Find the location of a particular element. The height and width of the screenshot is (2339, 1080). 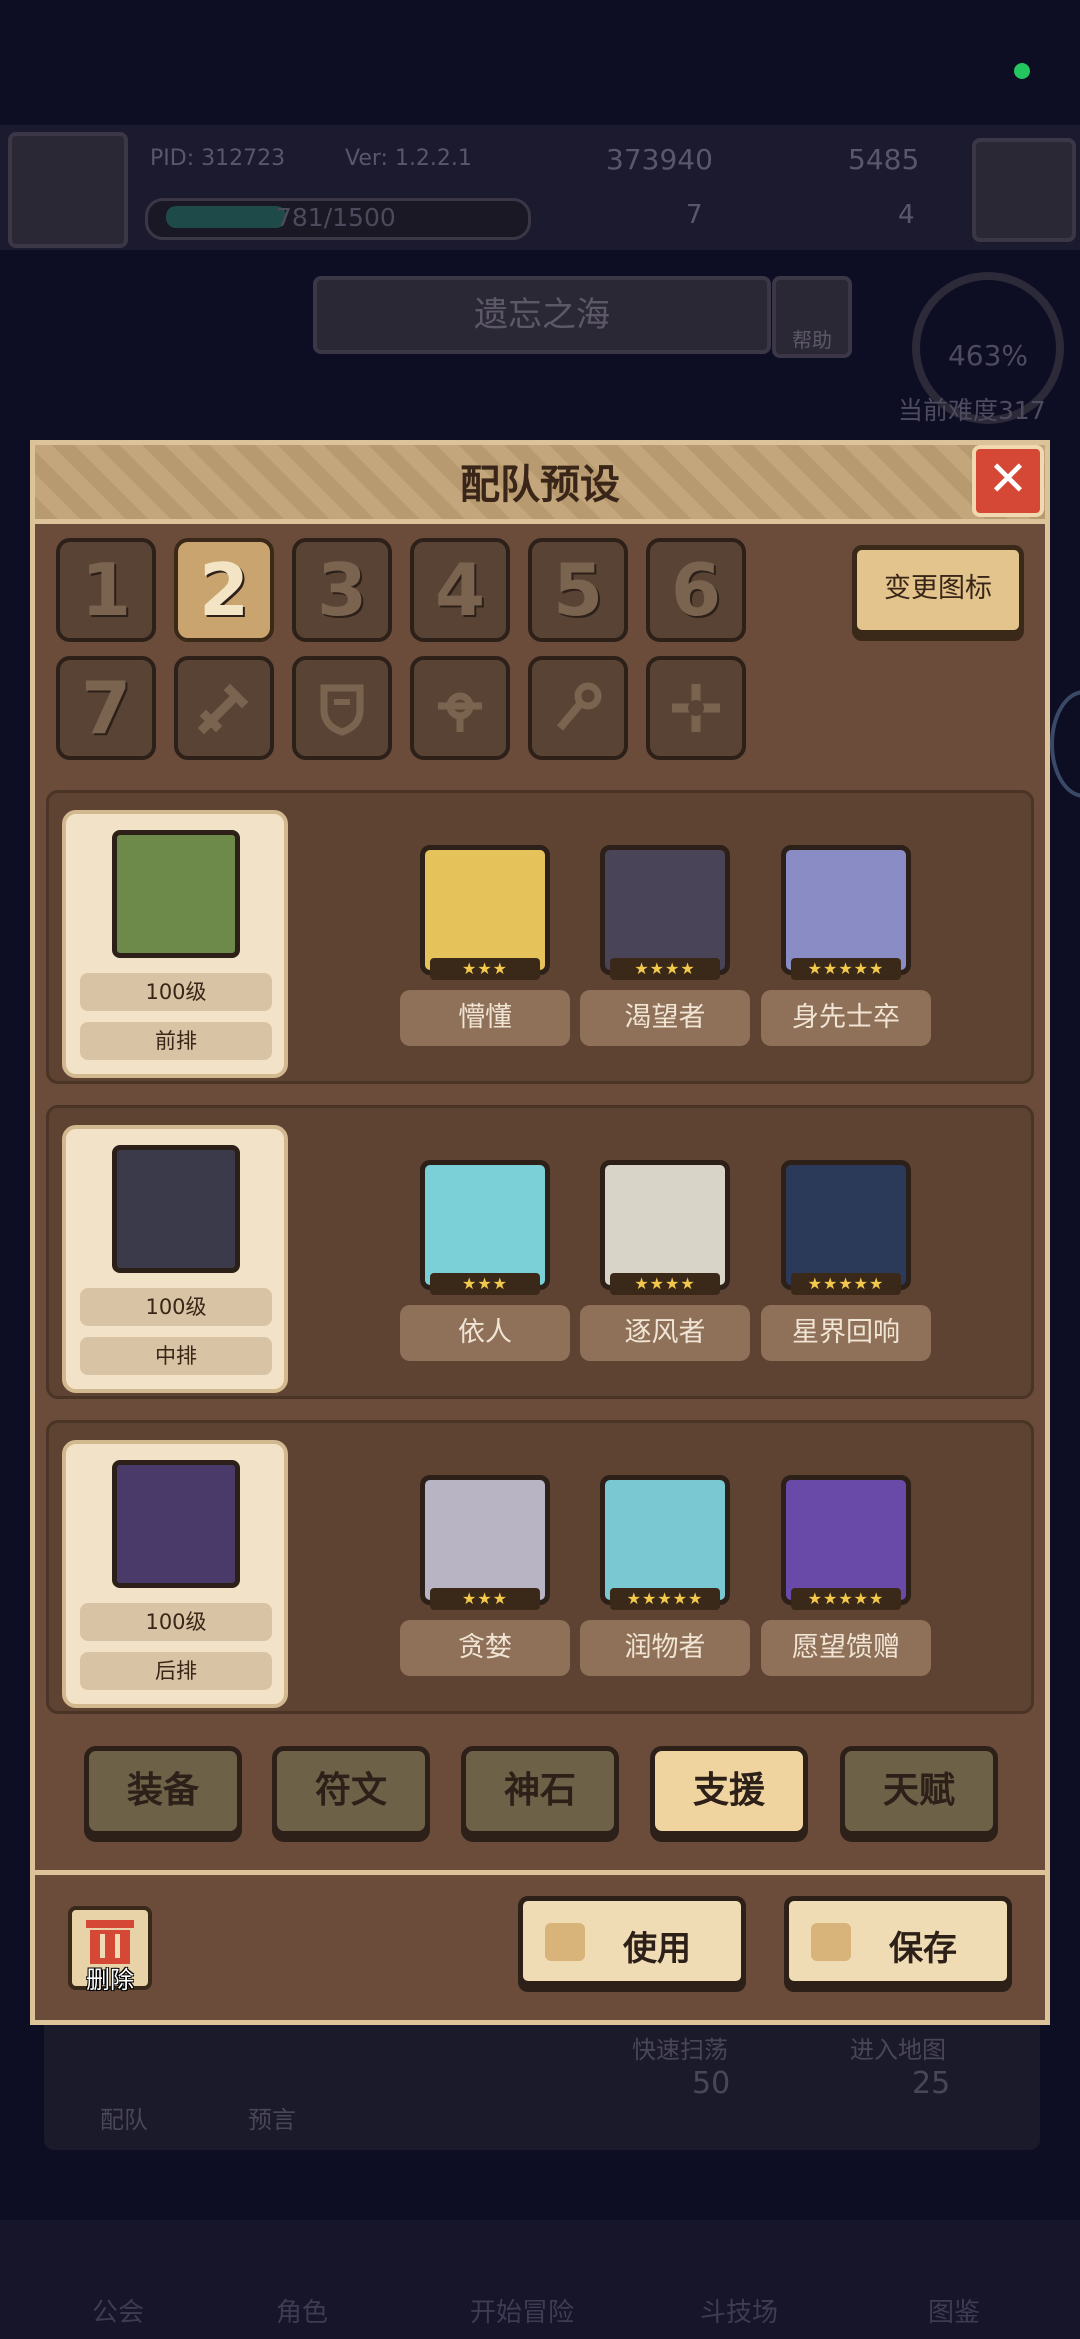

main-unit-portrait-front is located at coordinates (176, 894).